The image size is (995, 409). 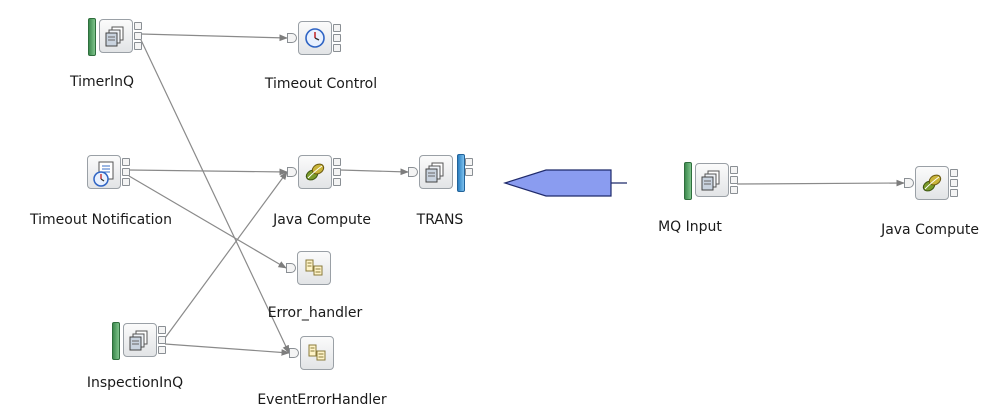 I want to click on node-timerinq, so click(x=115, y=37).